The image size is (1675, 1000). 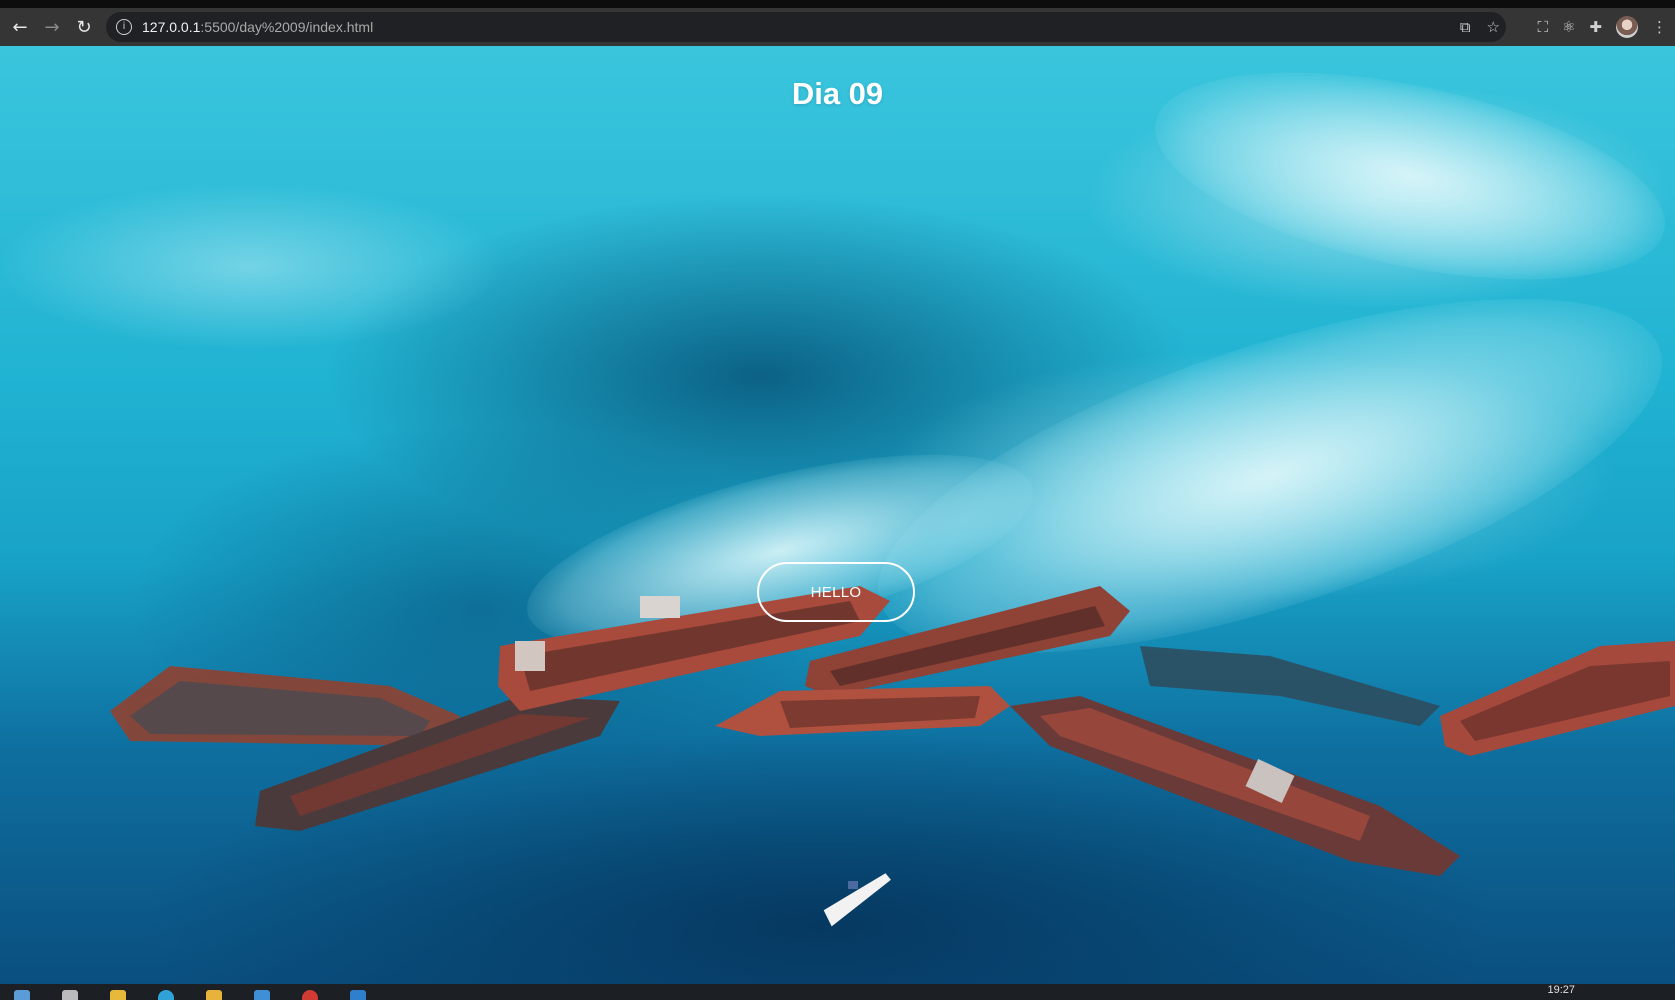 I want to click on info-icon: i, so click(x=124, y=27).